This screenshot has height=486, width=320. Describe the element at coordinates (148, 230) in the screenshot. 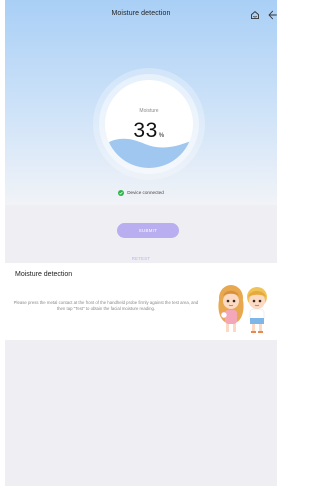

I see `submit-button: SUBMIT` at that location.